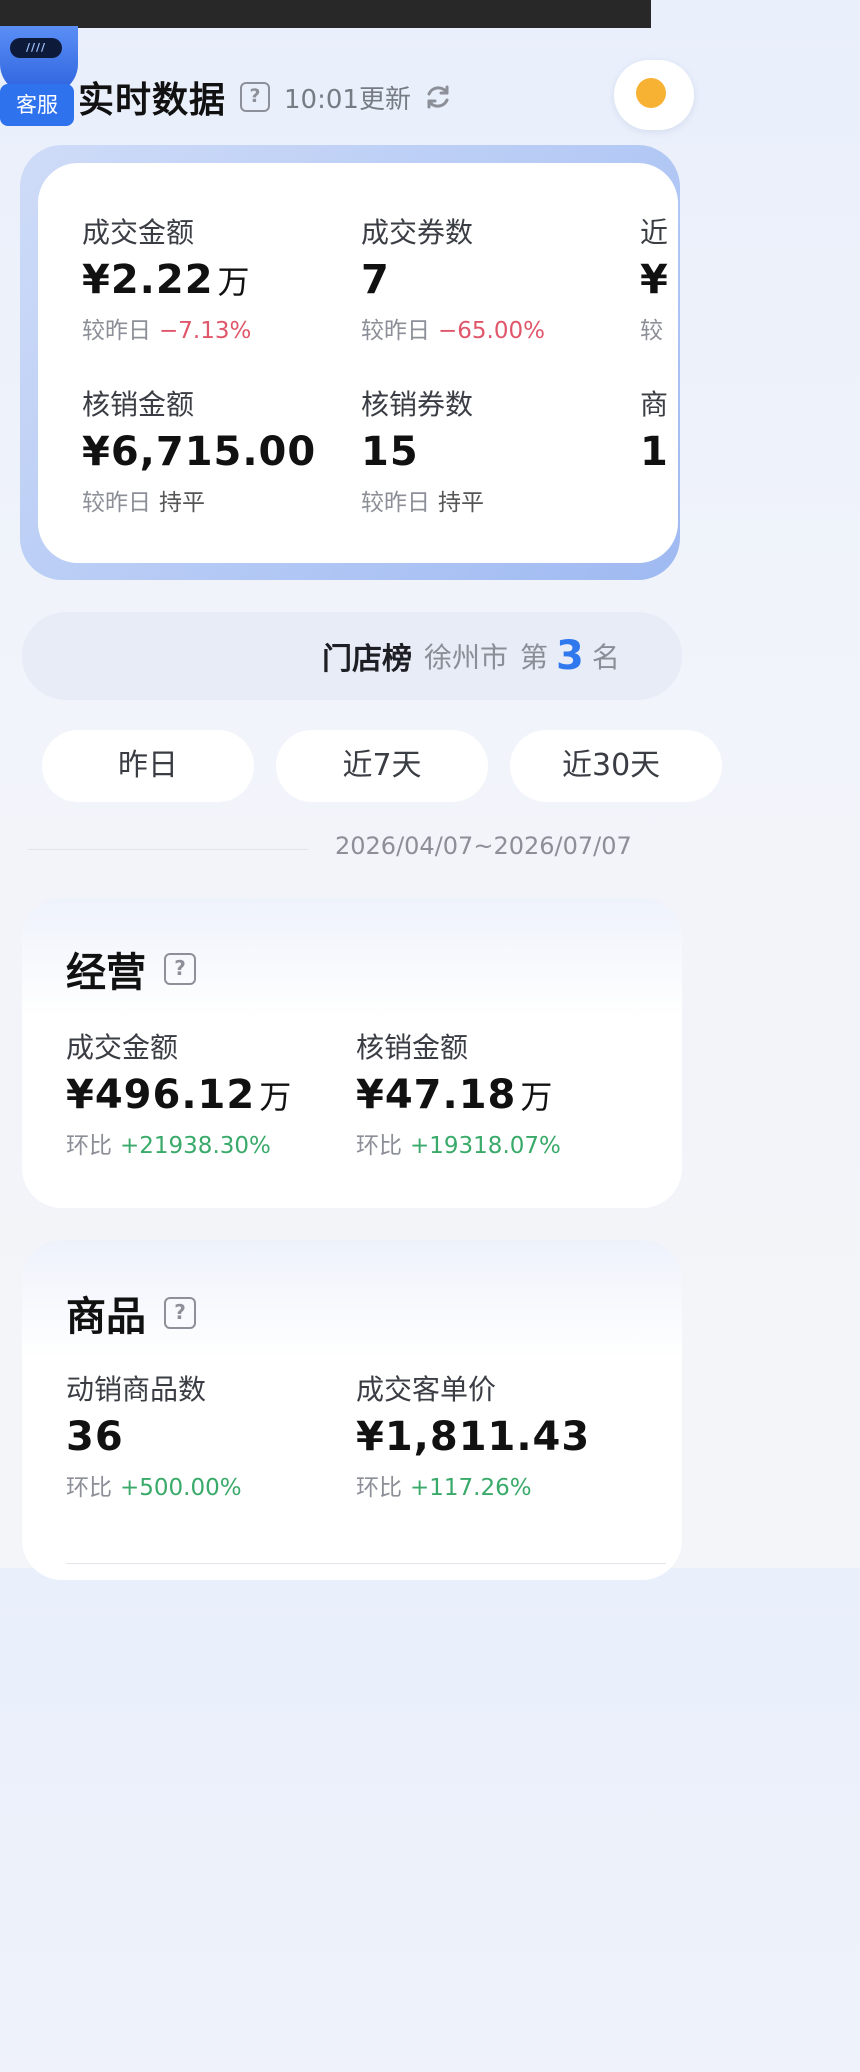 The width and height of the screenshot is (860, 2072). What do you see at coordinates (152, 100) in the screenshot?
I see `page-title: 实时数据` at bounding box center [152, 100].